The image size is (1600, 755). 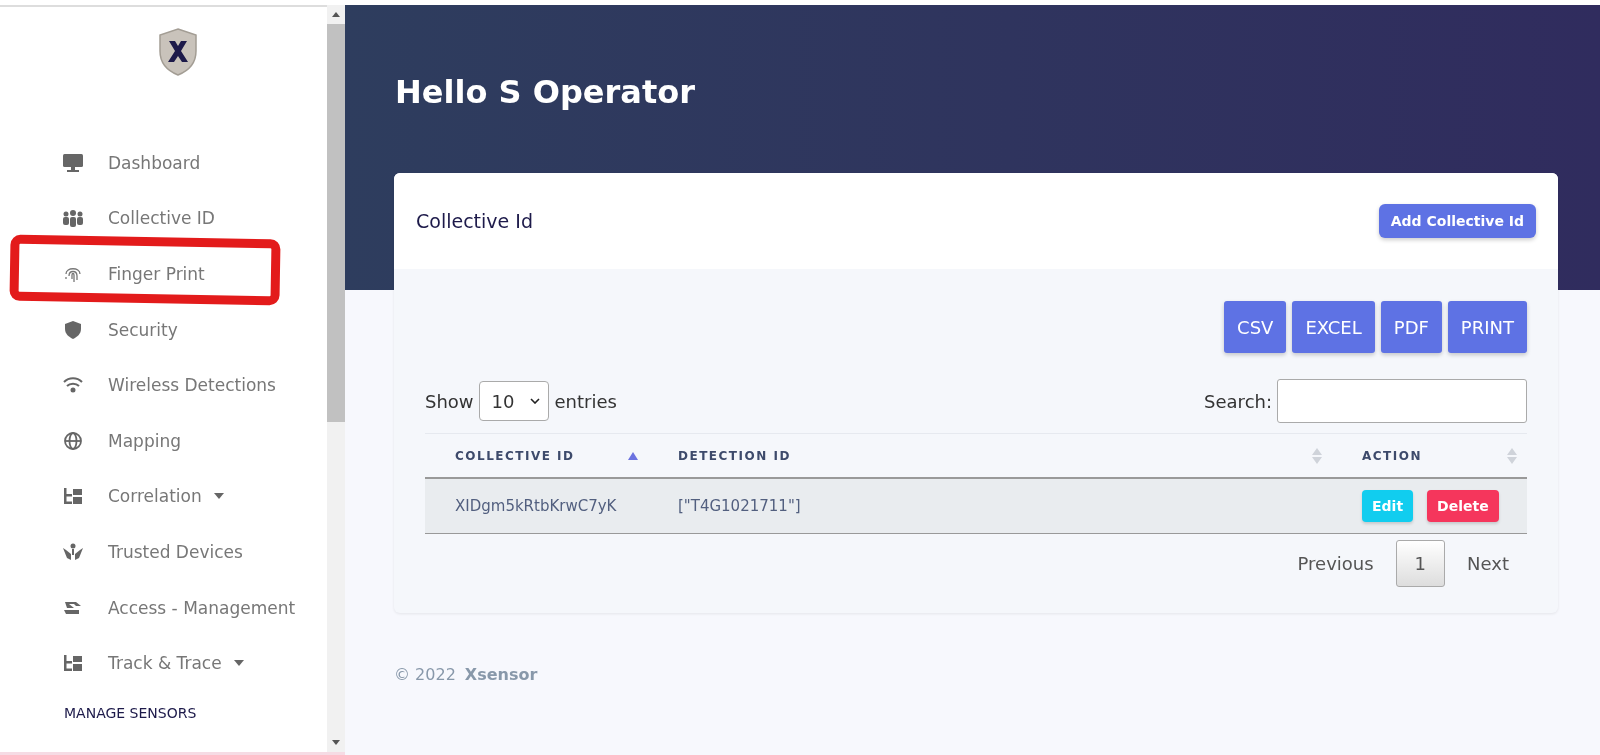 I want to click on sidebar-item: Dashboard, so click(x=180, y=163).